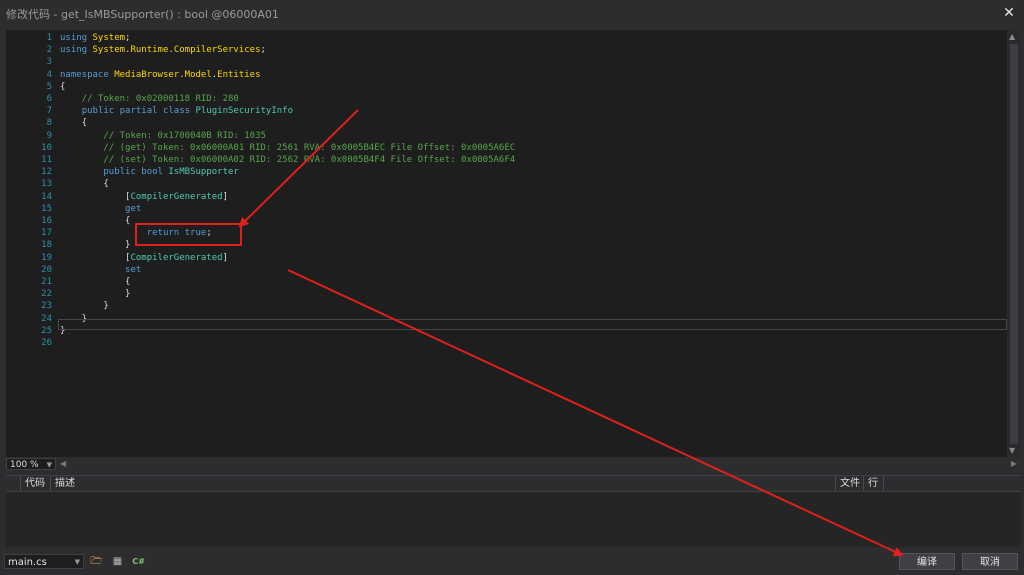 This screenshot has height=575, width=1024. Describe the element at coordinates (501, 258) in the screenshot. I see `code-line: 19 [CompilerGenerated]` at that location.